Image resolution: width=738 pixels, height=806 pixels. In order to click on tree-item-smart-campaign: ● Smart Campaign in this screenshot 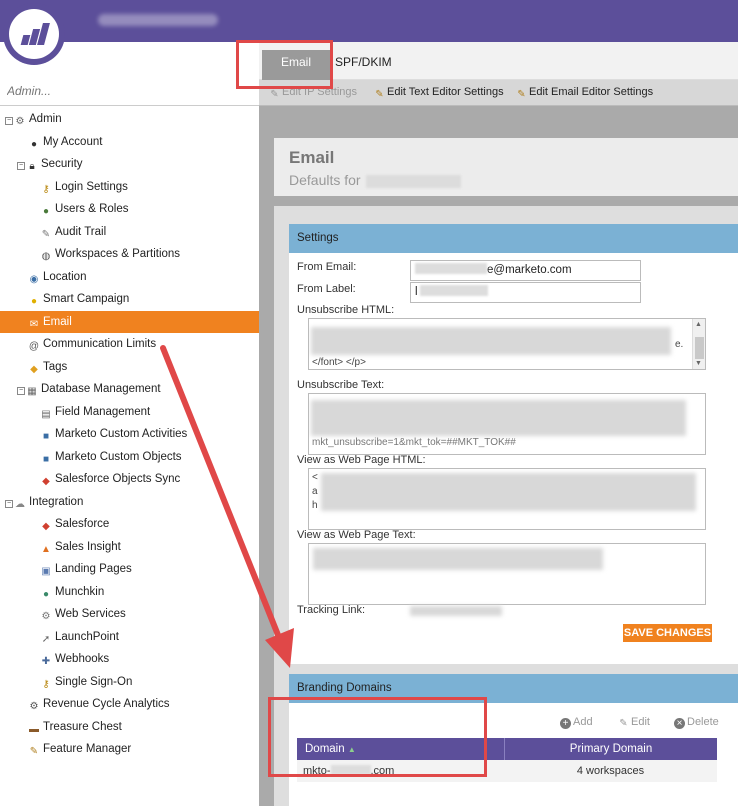, I will do `click(129, 299)`.